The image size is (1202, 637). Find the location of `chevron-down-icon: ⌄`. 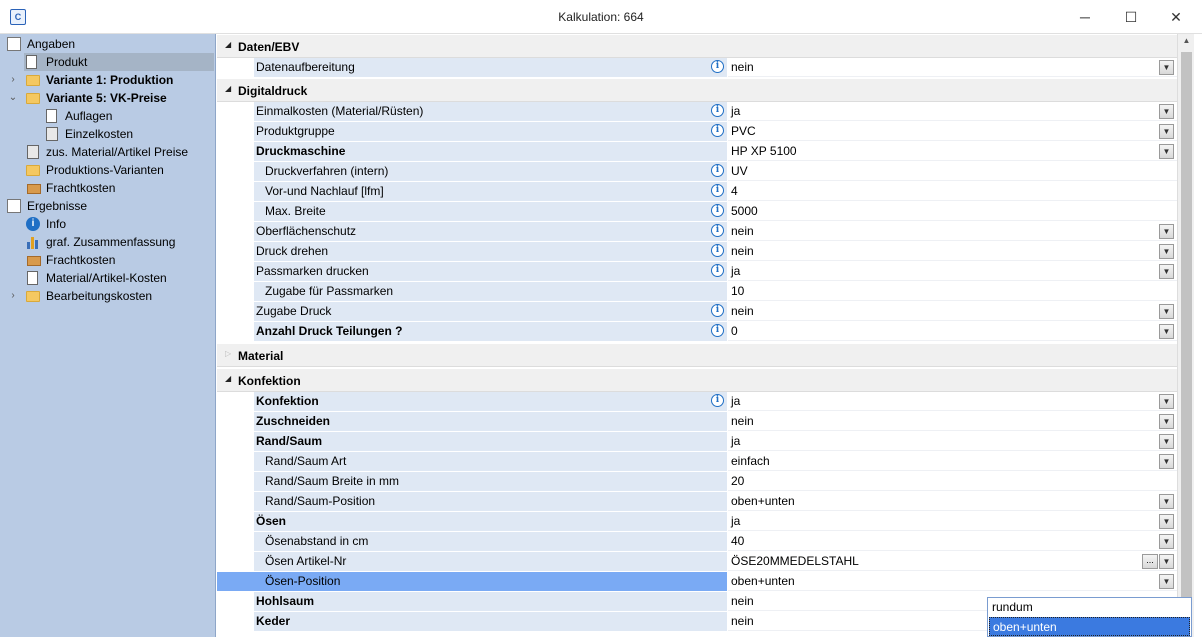

chevron-down-icon: ⌄ is located at coordinates (13, 98).